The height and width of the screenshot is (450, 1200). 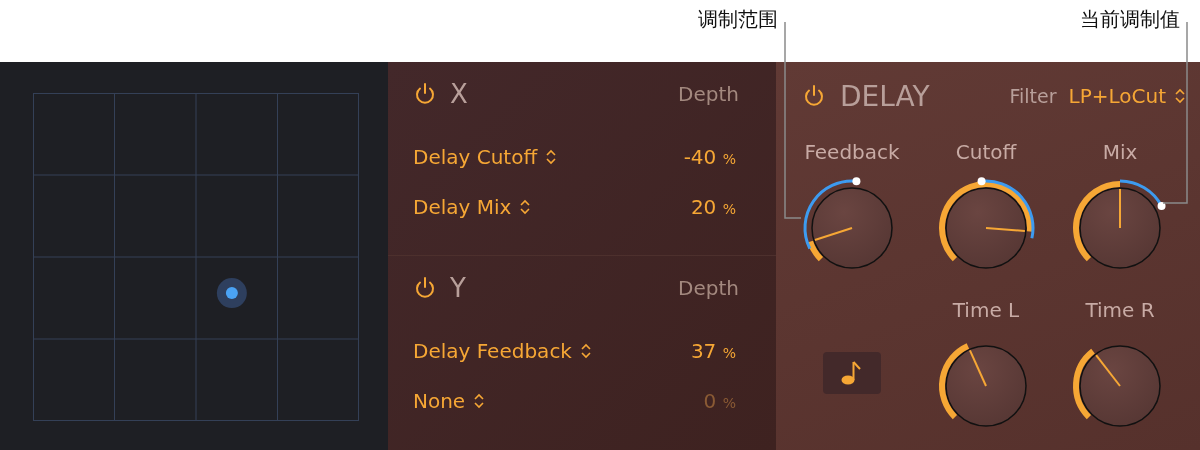 I want to click on axis-name: Y, so click(x=458, y=288).